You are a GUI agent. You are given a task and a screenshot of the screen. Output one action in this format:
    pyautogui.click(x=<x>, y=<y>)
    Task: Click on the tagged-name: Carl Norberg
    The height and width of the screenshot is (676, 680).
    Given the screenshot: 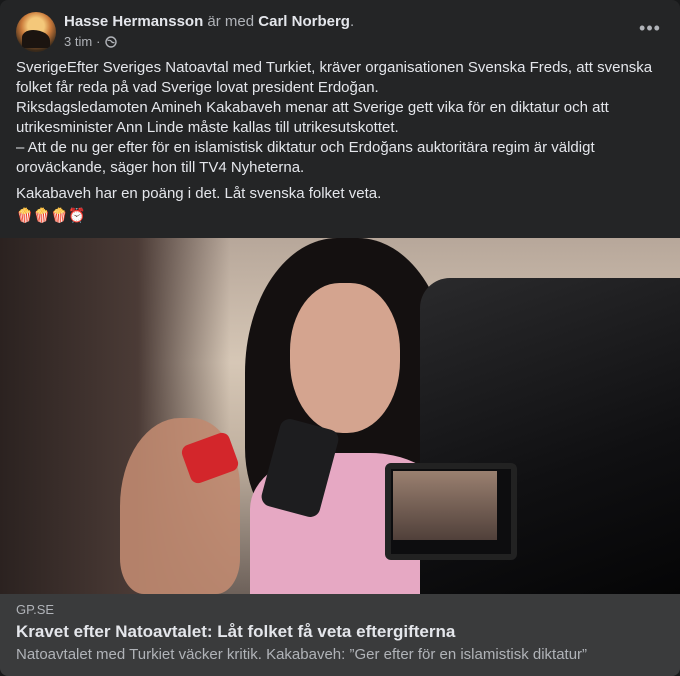 What is the action you would take?
    pyautogui.click(x=304, y=21)
    